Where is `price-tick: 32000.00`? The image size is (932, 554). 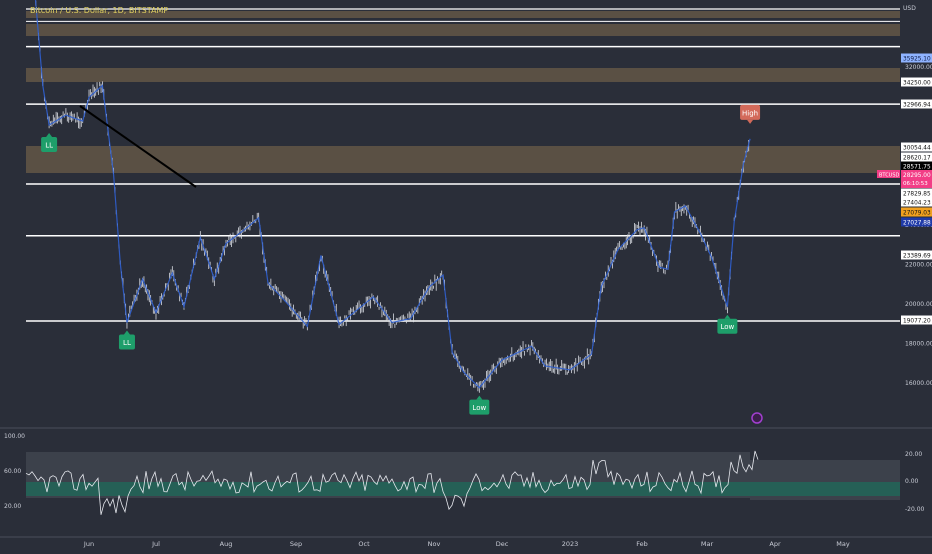 price-tick: 32000.00 is located at coordinates (918, 67).